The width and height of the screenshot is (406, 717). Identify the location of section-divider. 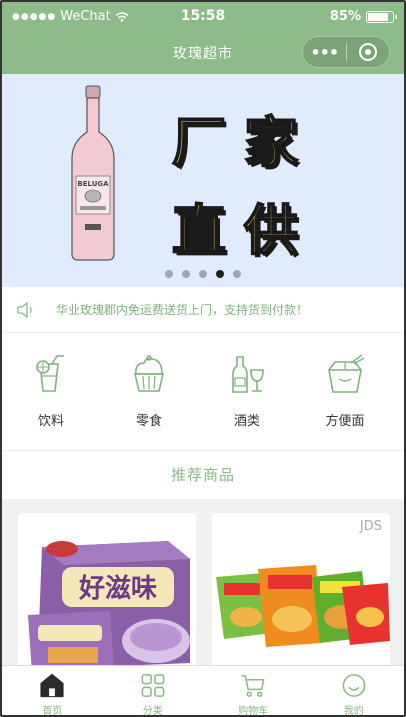
(203, 450).